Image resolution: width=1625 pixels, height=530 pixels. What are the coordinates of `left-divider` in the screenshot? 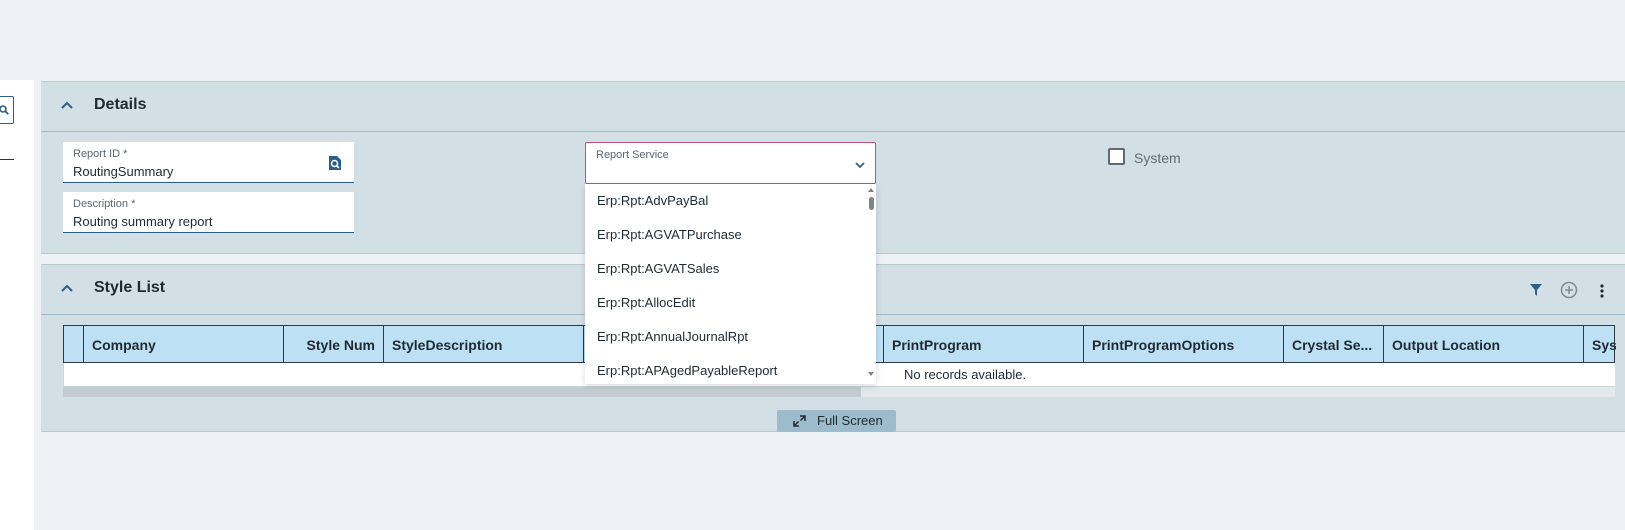 It's located at (7, 159).